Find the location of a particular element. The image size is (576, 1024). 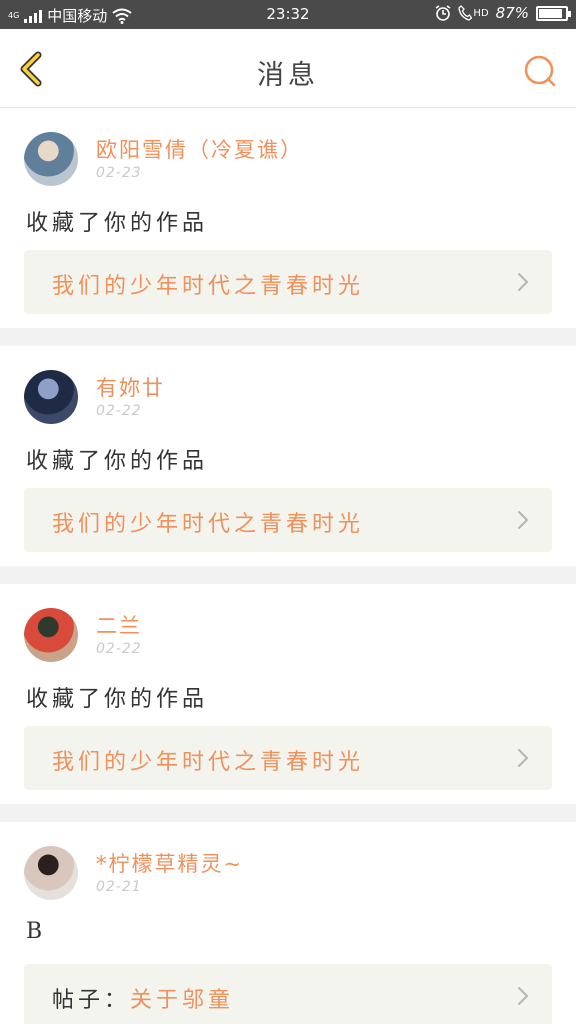

message-date: 02-21 is located at coordinates (119, 887).